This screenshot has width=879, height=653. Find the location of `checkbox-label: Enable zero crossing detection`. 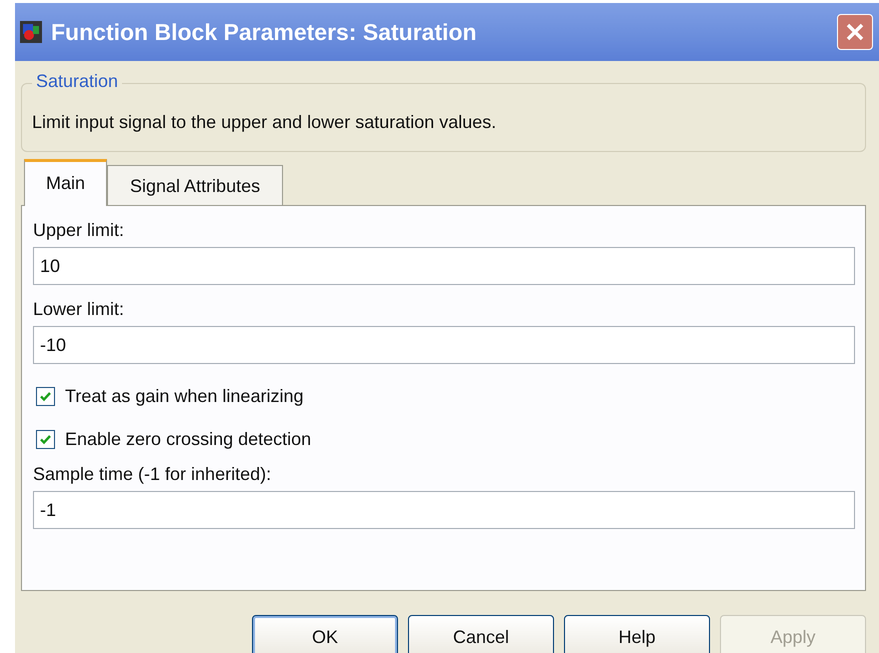

checkbox-label: Enable zero crossing detection is located at coordinates (188, 439).